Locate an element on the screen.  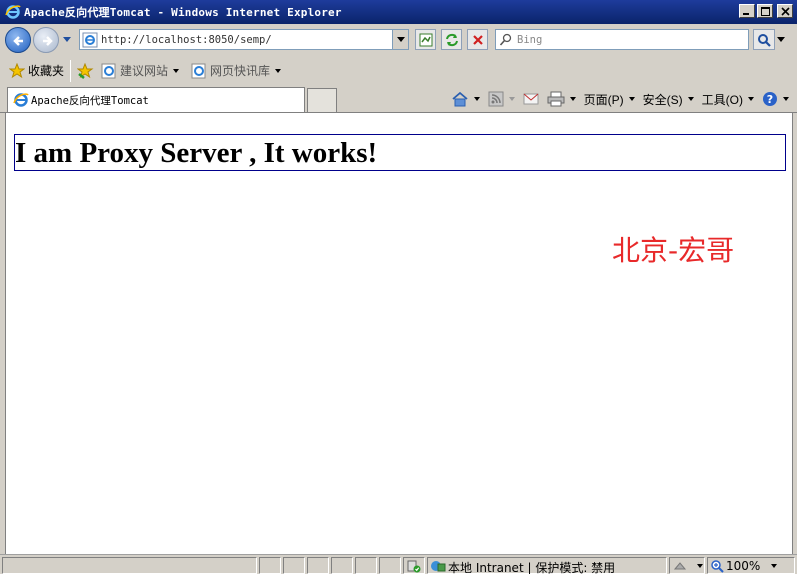
print-button is located at coordinates (561, 99).